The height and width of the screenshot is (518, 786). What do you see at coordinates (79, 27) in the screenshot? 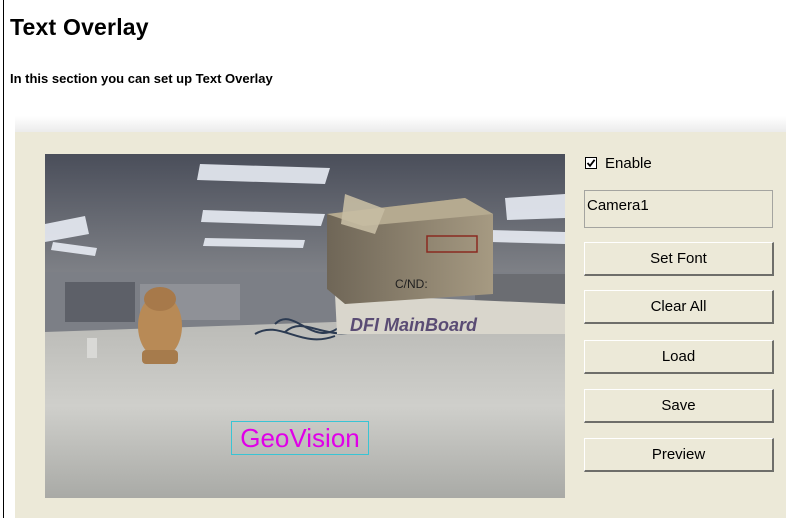
I see `page-title: Text Overlay` at bounding box center [79, 27].